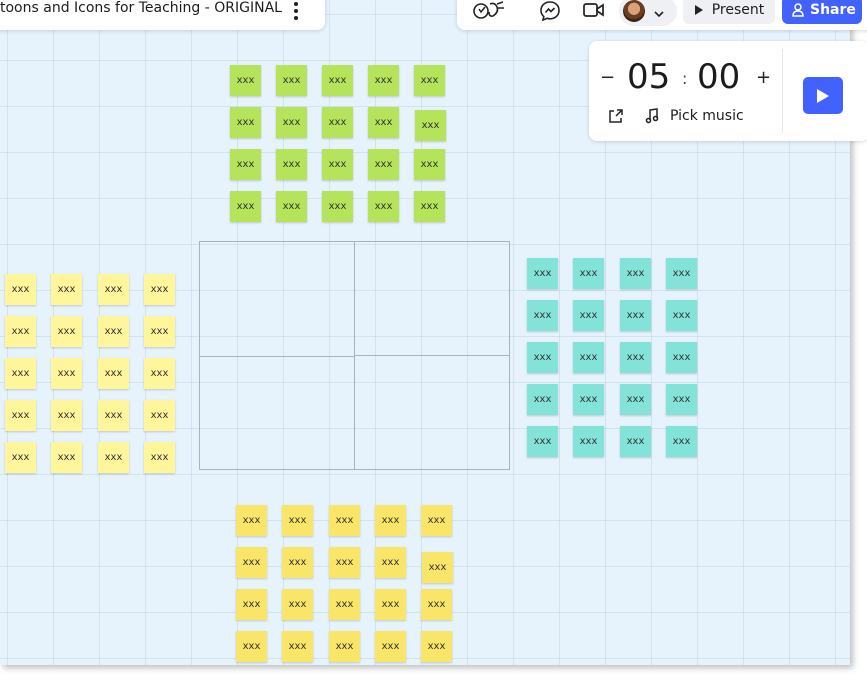  What do you see at coordinates (729, 12) in the screenshot?
I see `present-button: Present` at bounding box center [729, 12].